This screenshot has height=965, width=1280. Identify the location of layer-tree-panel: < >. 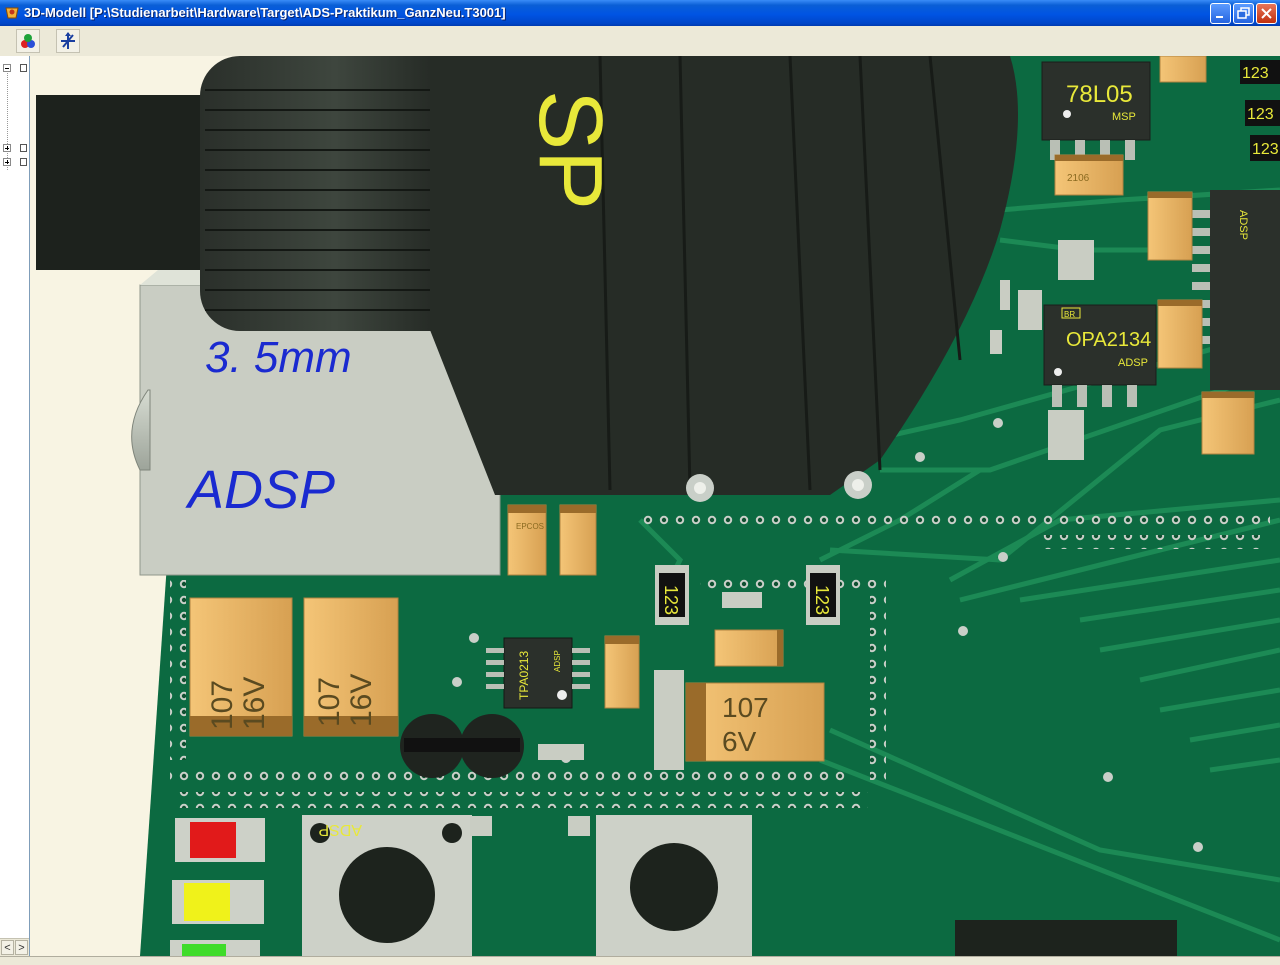
(15, 506).